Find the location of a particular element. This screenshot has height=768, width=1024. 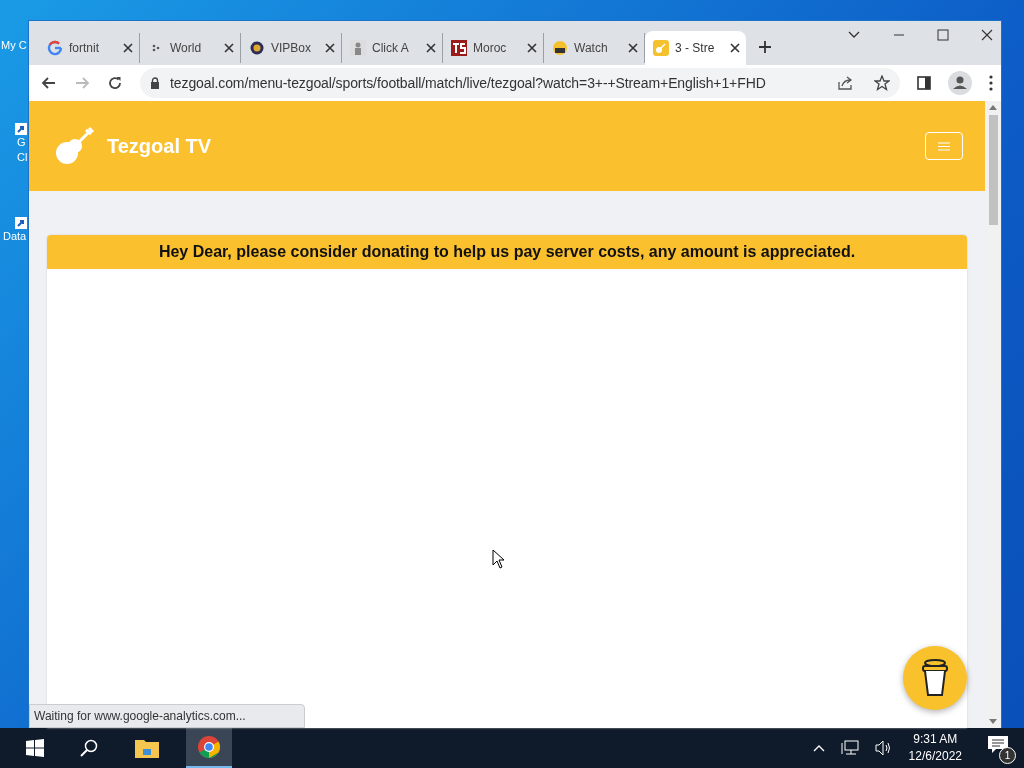

browser-tab: Moroc is located at coordinates (493, 48).